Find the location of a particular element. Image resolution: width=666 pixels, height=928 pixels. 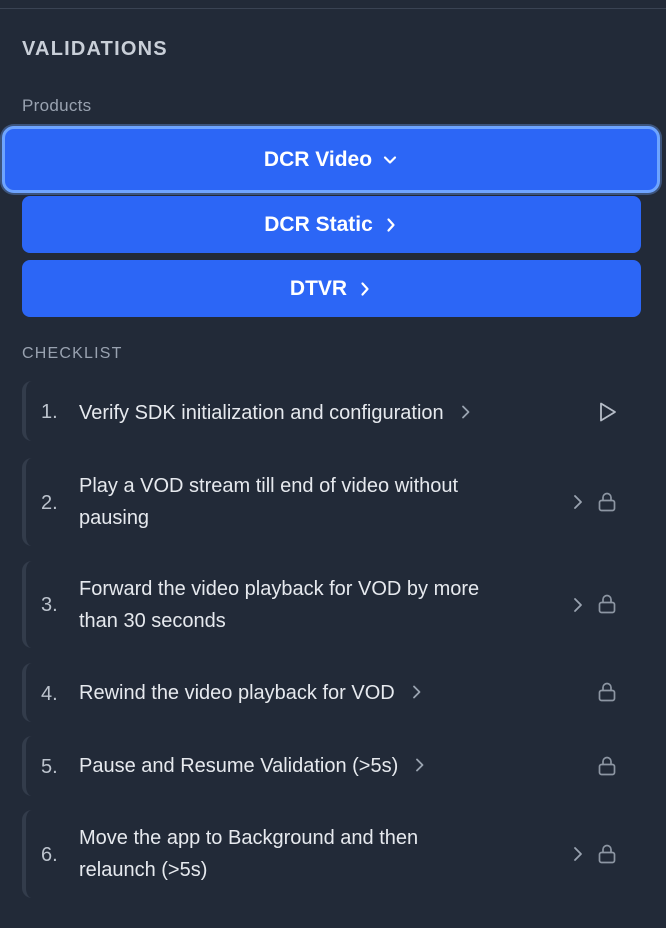

checklist-item-number: 5. is located at coordinates (49, 767).